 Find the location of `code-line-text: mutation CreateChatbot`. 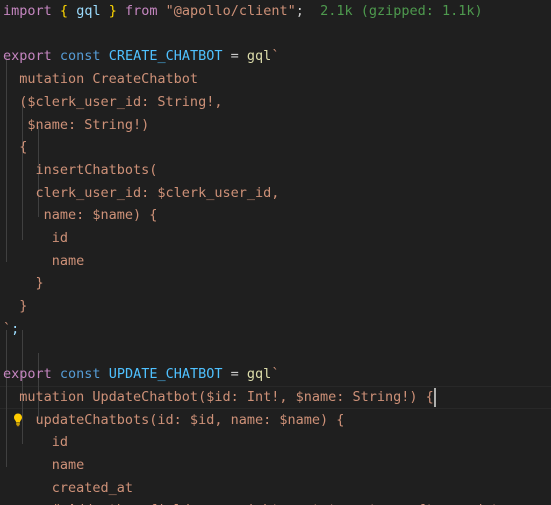

code-line-text: mutation CreateChatbot is located at coordinates (100, 79).